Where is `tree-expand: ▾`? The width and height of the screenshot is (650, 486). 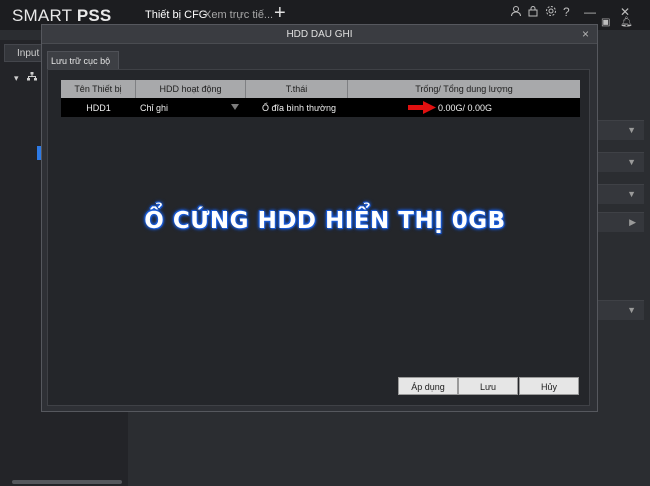
tree-expand: ▾ is located at coordinates (26, 78).